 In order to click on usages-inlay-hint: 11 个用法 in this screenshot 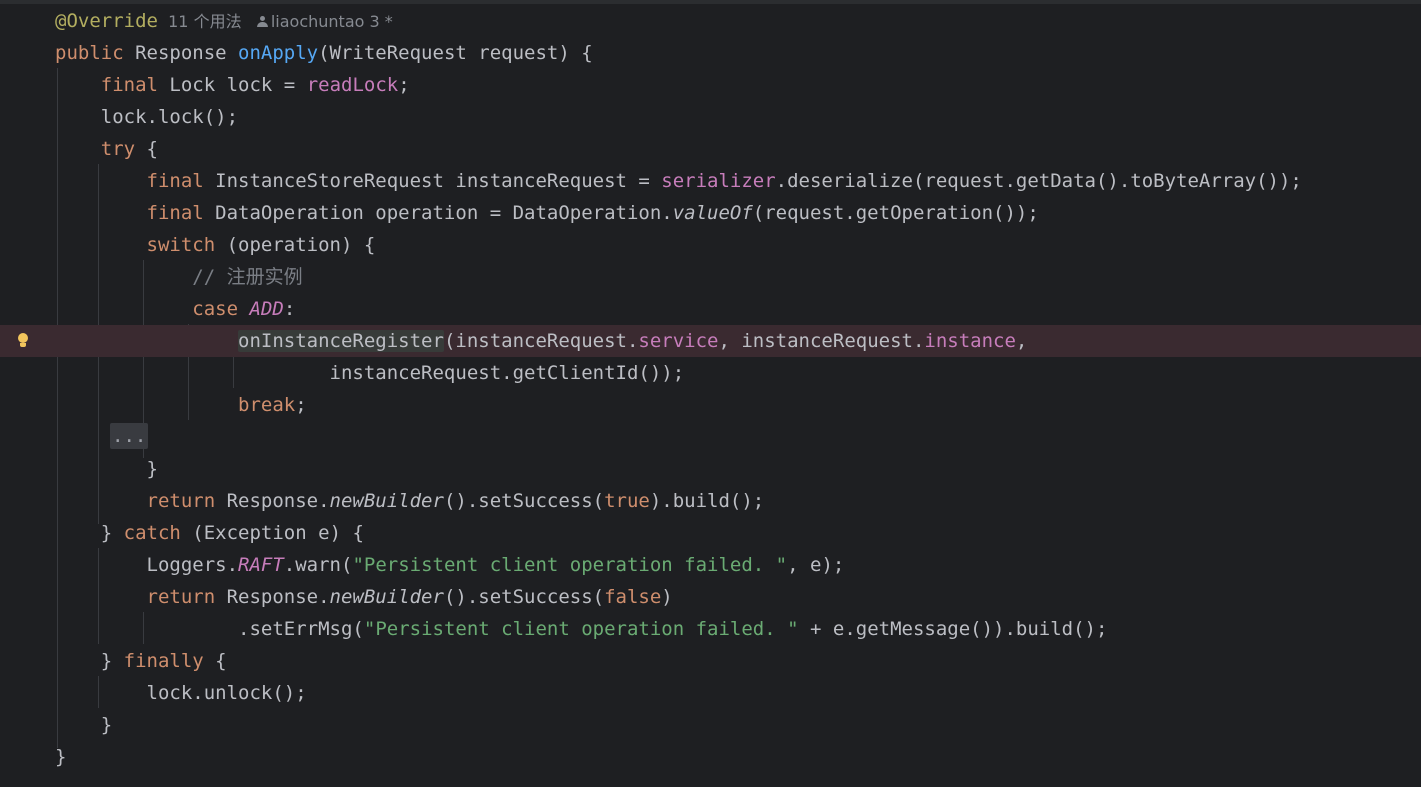, I will do `click(204, 21)`.